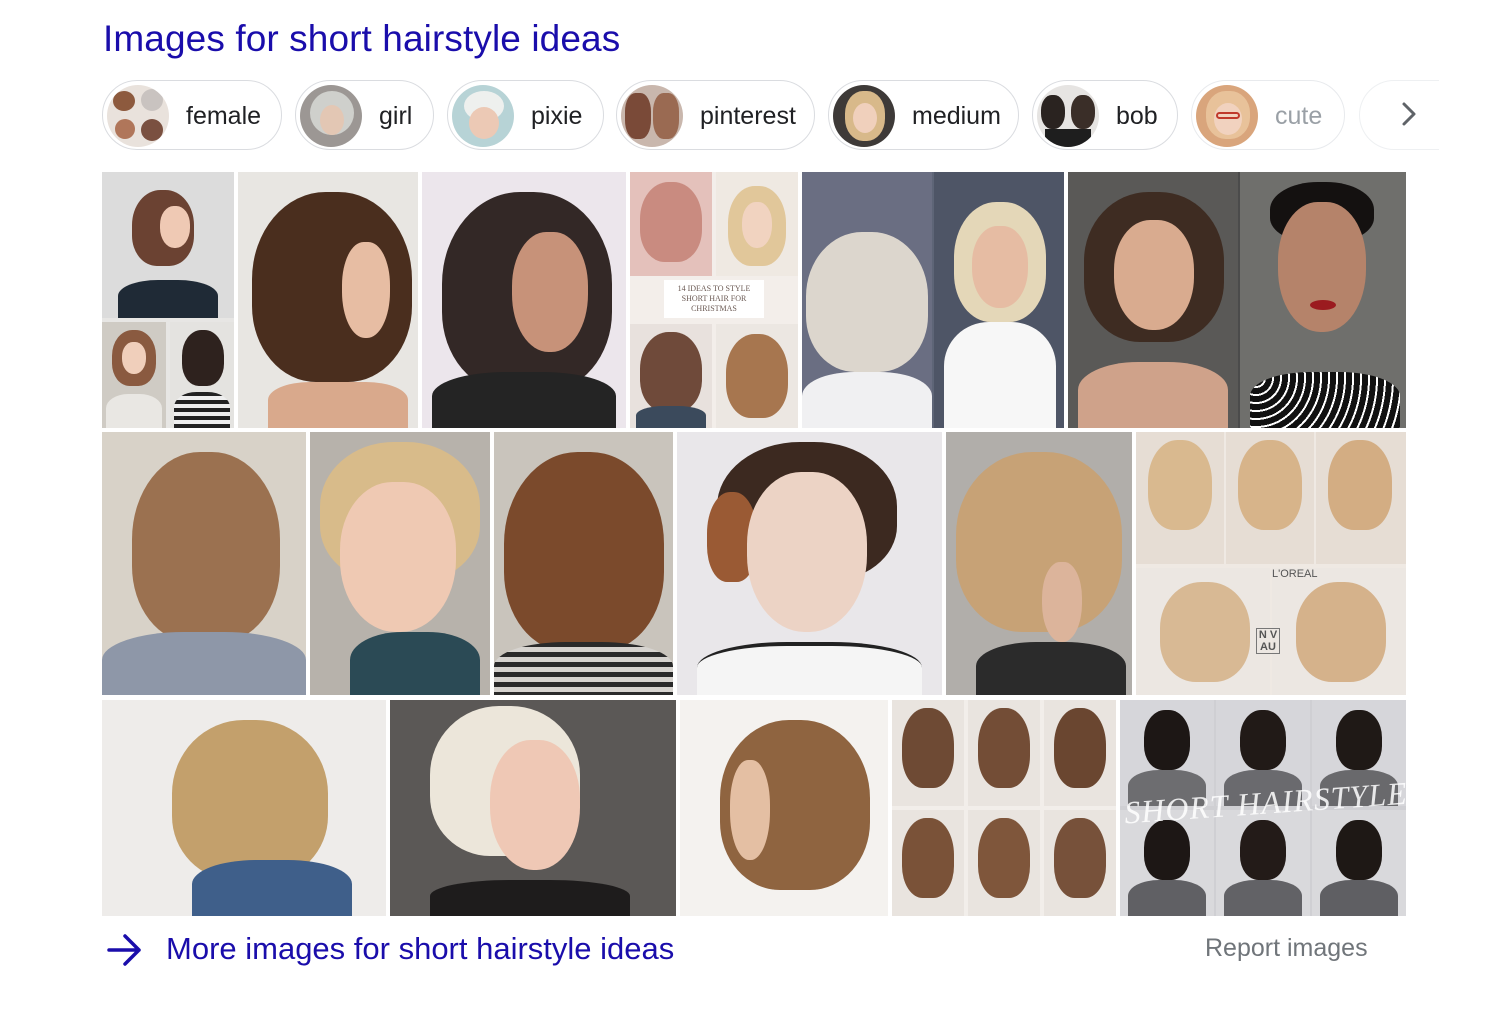 This screenshot has height=1016, width=1502. I want to click on tile-caption: N V AU, so click(1268, 641).